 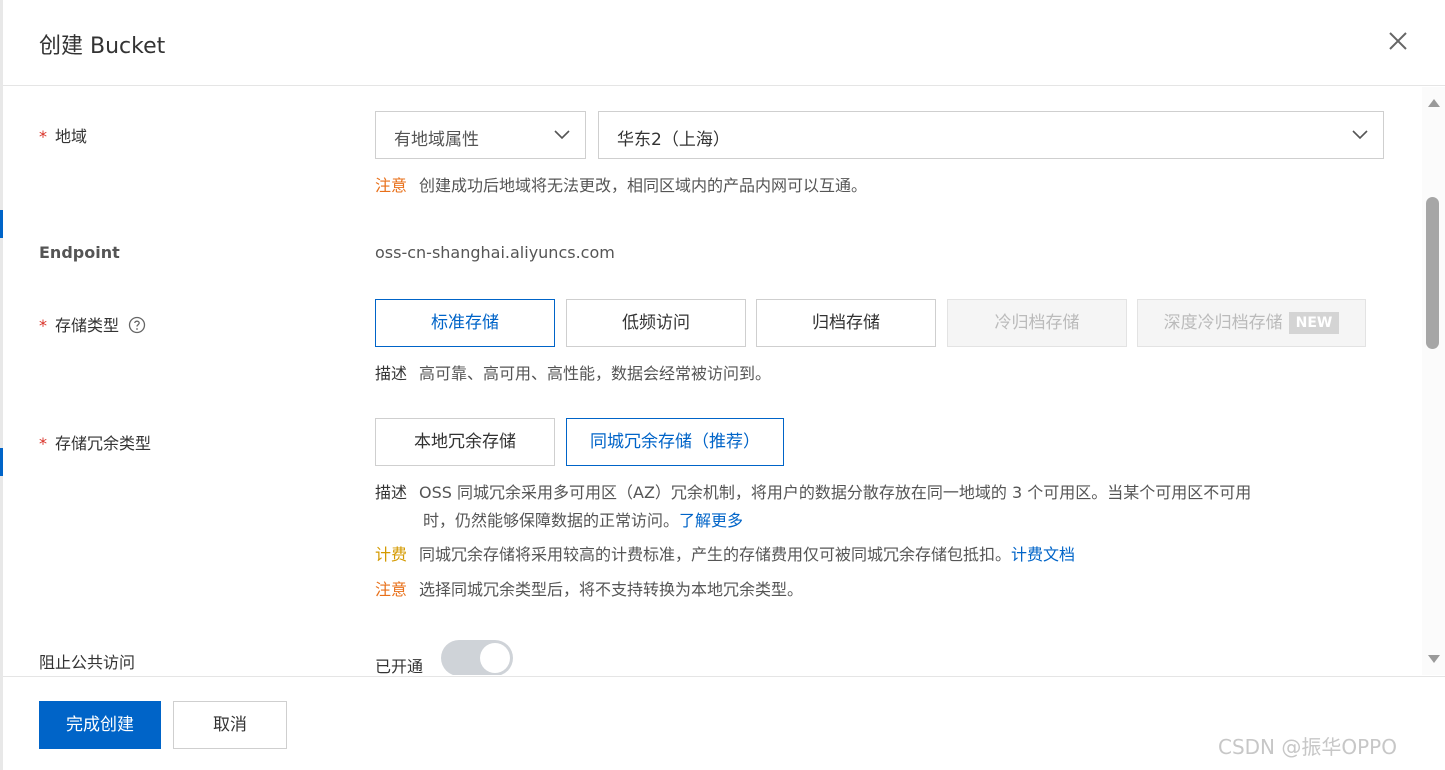 What do you see at coordinates (465, 323) in the screenshot?
I see `storage-class-standard: 标准存储` at bounding box center [465, 323].